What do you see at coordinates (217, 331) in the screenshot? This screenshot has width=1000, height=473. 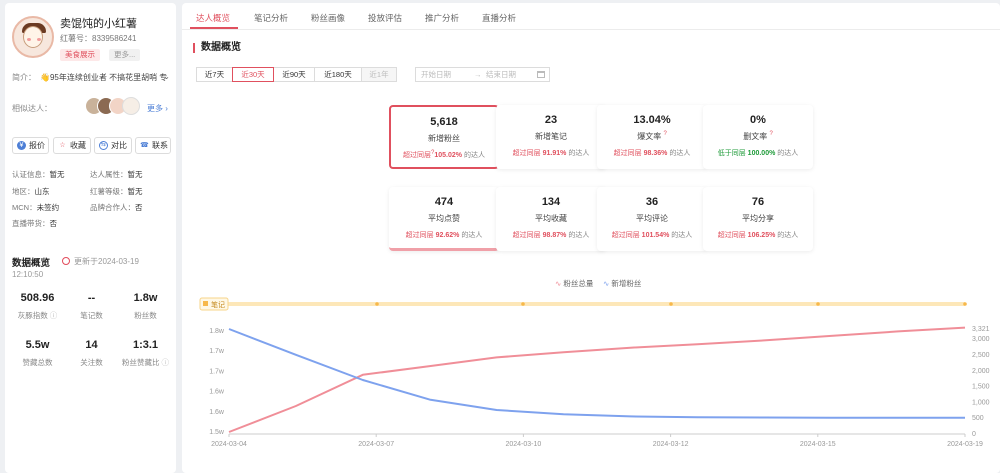 I see `y-left-tick: 1.8w` at bounding box center [217, 331].